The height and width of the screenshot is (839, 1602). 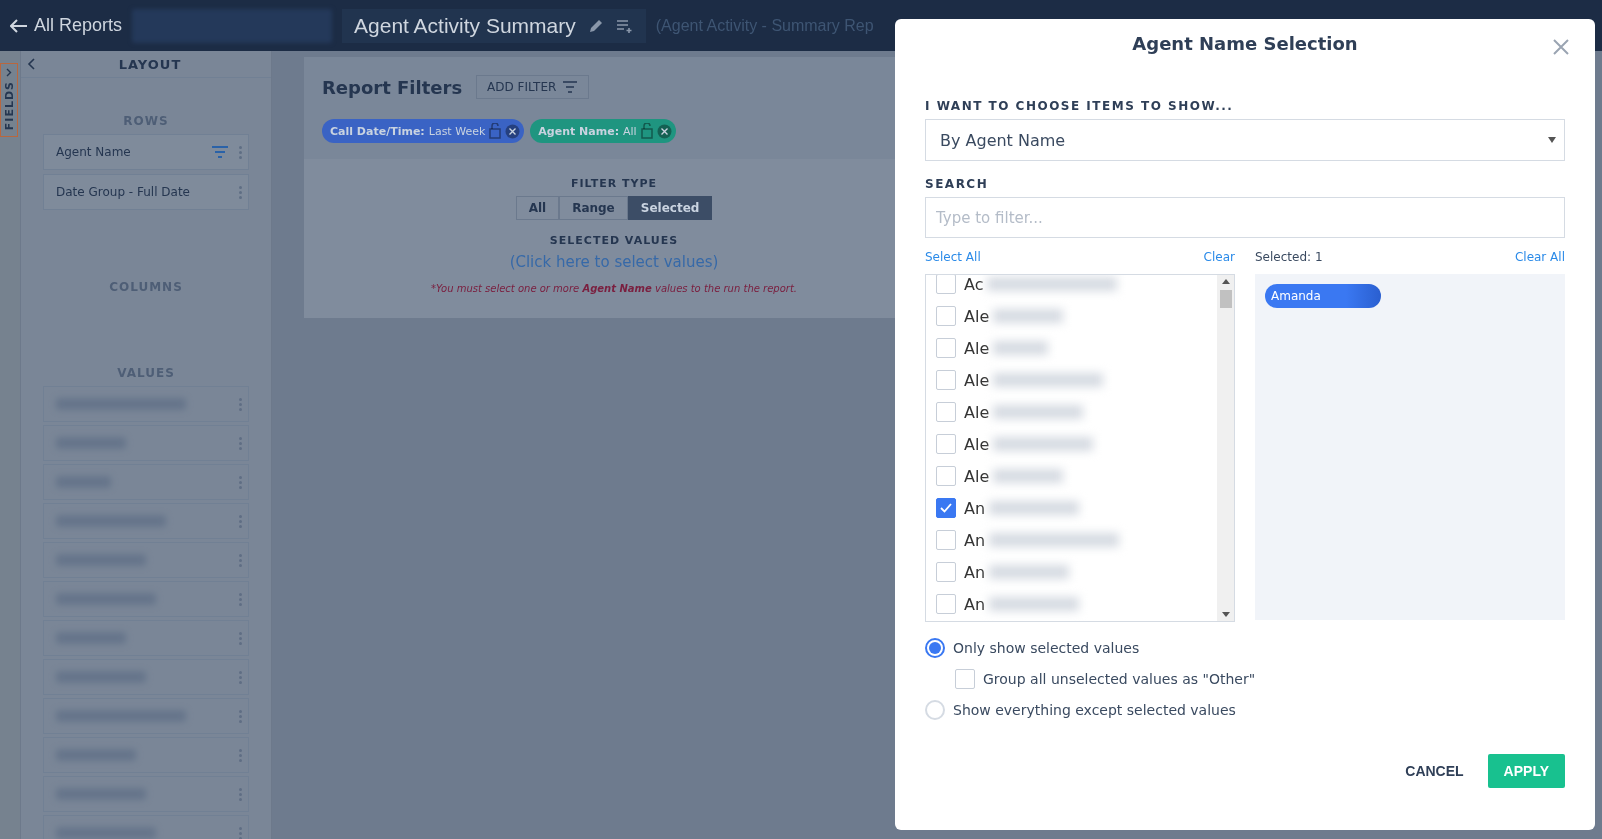 What do you see at coordinates (624, 25) in the screenshot?
I see `list-add-icon` at bounding box center [624, 25].